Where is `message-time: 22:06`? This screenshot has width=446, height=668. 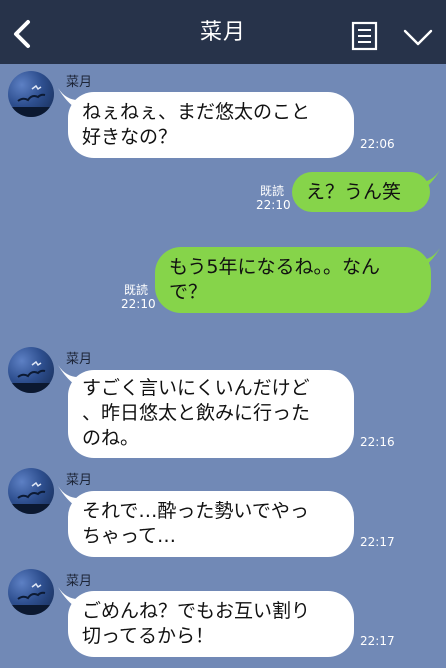 message-time: 22:06 is located at coordinates (377, 144).